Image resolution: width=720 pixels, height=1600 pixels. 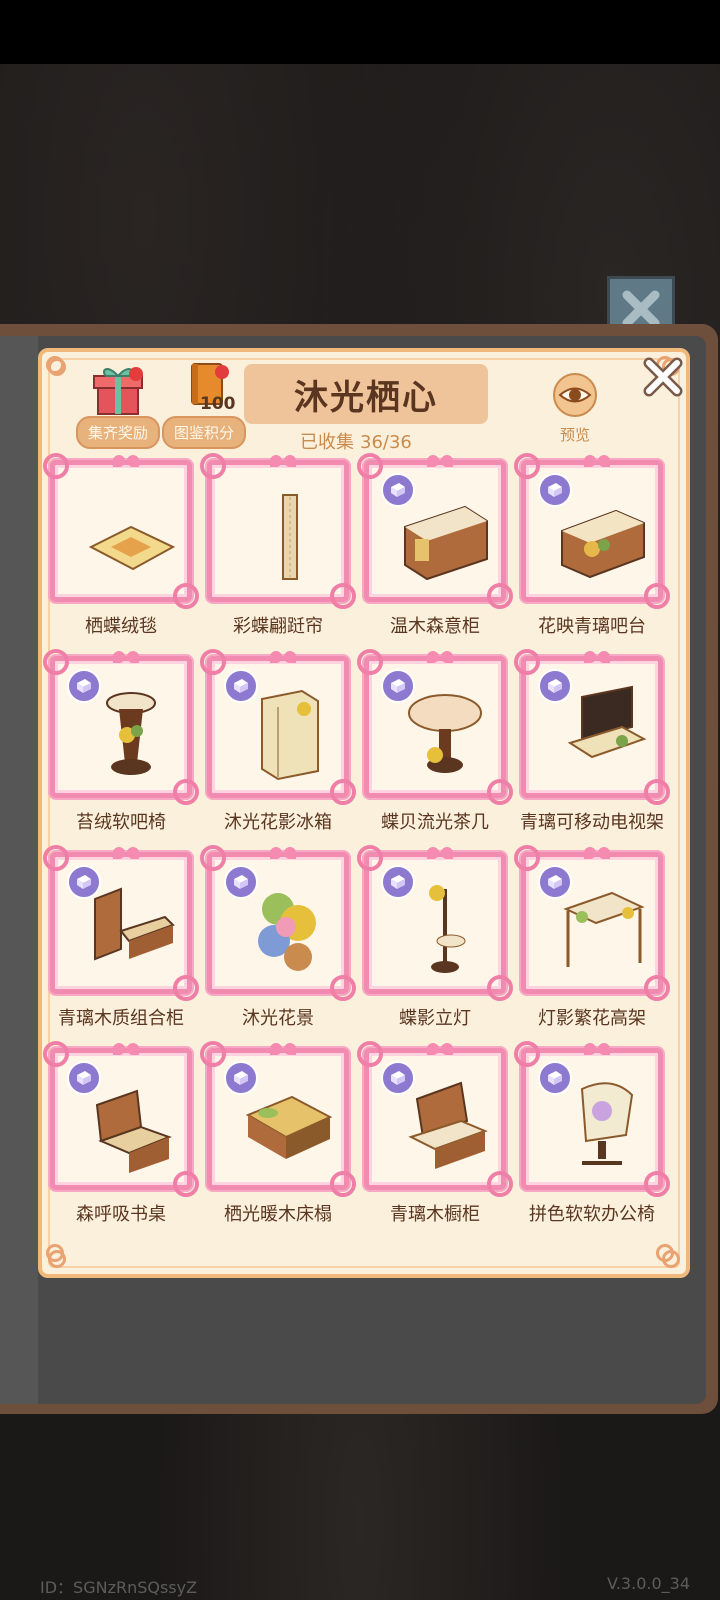 What do you see at coordinates (121, 1018) in the screenshot?
I see `item-name: 青璃木质组合柜` at bounding box center [121, 1018].